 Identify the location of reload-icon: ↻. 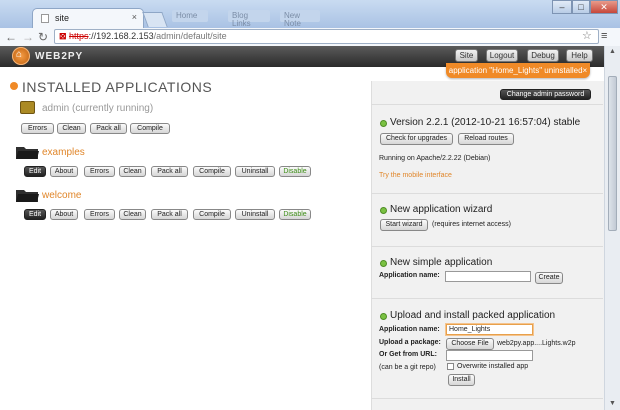
(43, 37).